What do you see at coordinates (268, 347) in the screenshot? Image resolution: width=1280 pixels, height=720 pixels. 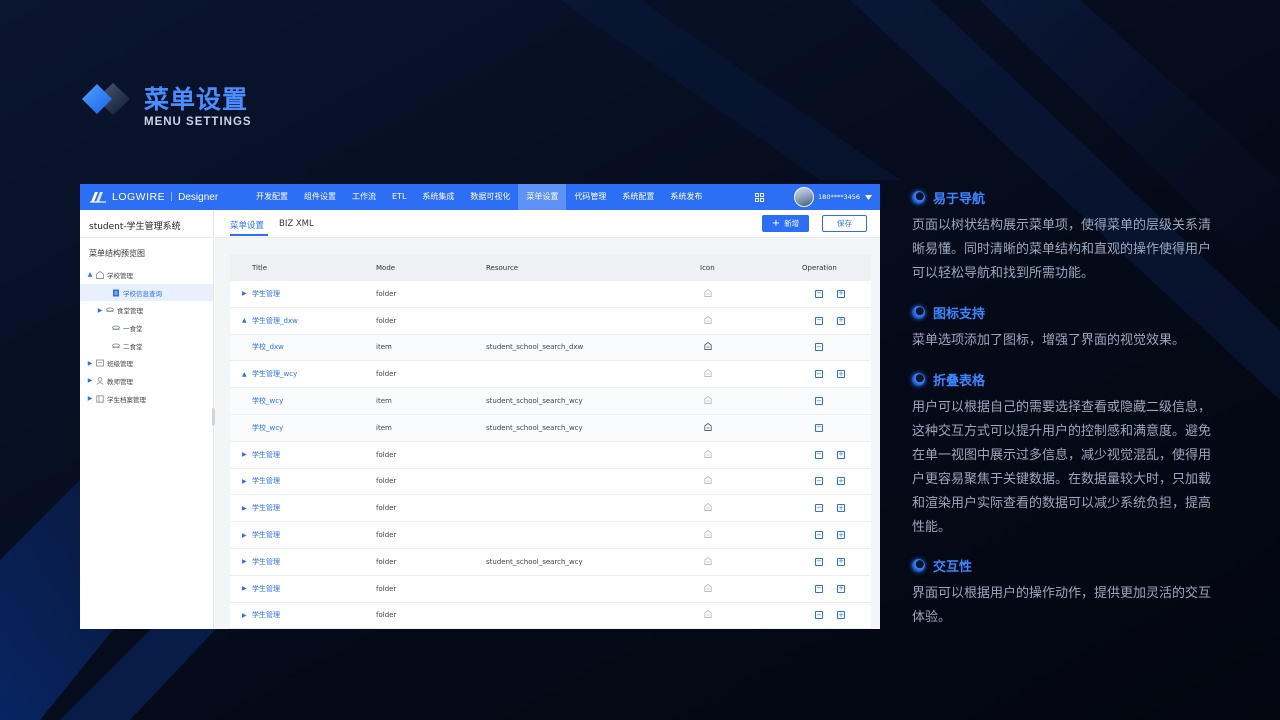 I see `row-title-link: 学校_dxw` at bounding box center [268, 347].